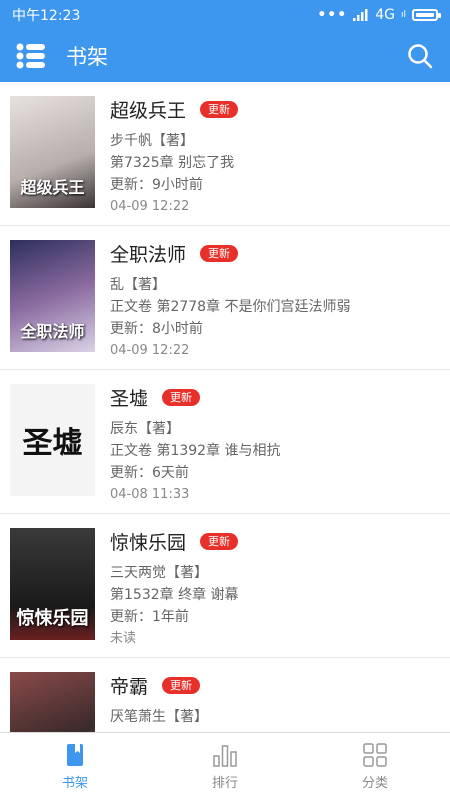  I want to click on book-cover: 圣墟, so click(52, 440).